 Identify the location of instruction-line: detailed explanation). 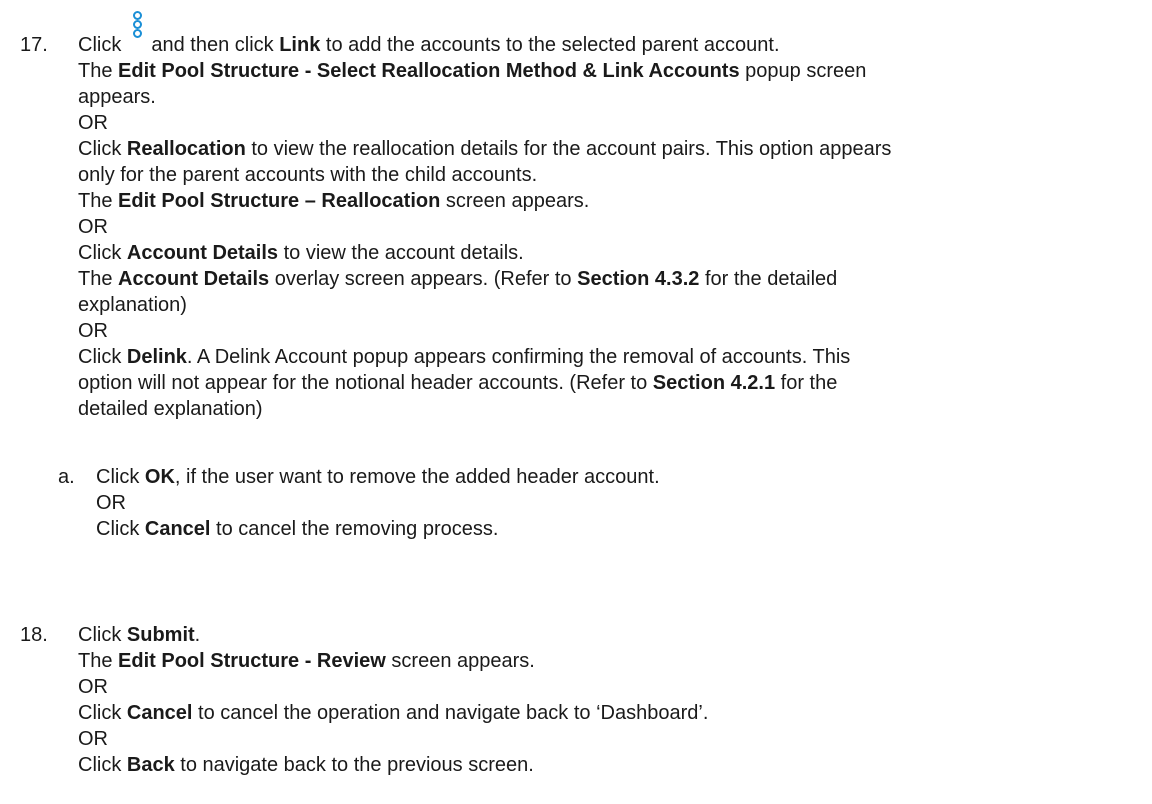
(170, 409).